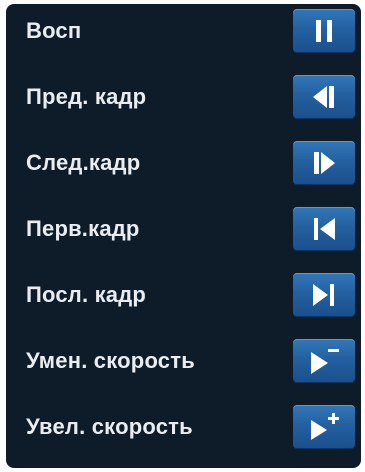  Describe the element at coordinates (183, 295) in the screenshot. I see `row-last-frame: Посл. кадр` at that location.